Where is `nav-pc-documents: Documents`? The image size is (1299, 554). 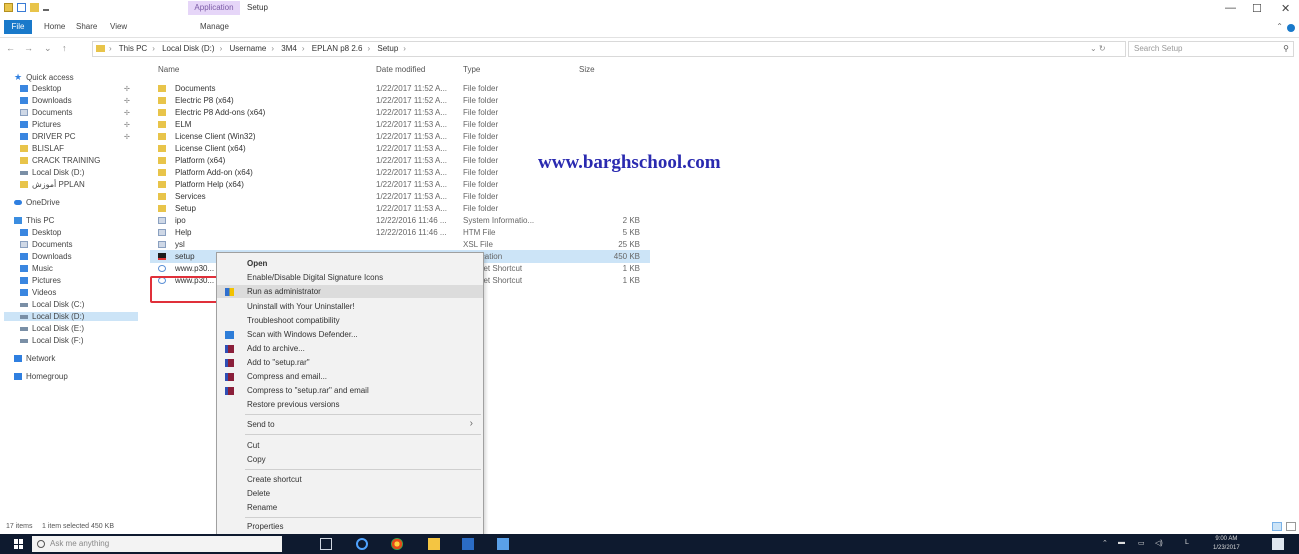
nav-pc-documents: Documents is located at coordinates (46, 244).